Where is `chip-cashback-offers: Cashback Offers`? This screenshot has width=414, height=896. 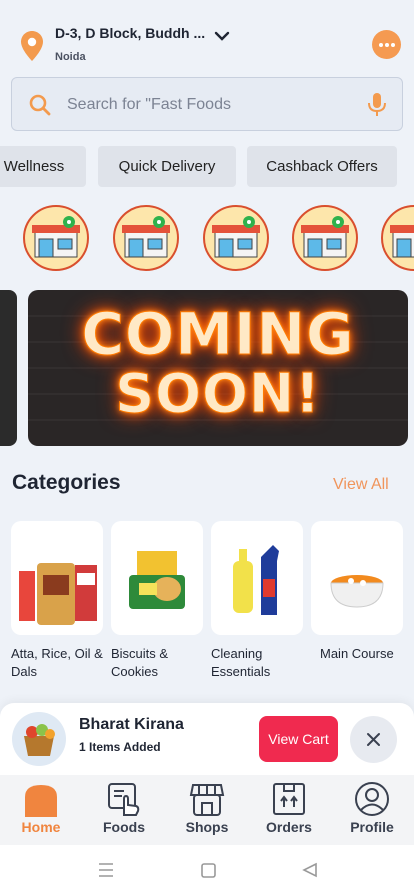 chip-cashback-offers: Cashback Offers is located at coordinates (322, 166).